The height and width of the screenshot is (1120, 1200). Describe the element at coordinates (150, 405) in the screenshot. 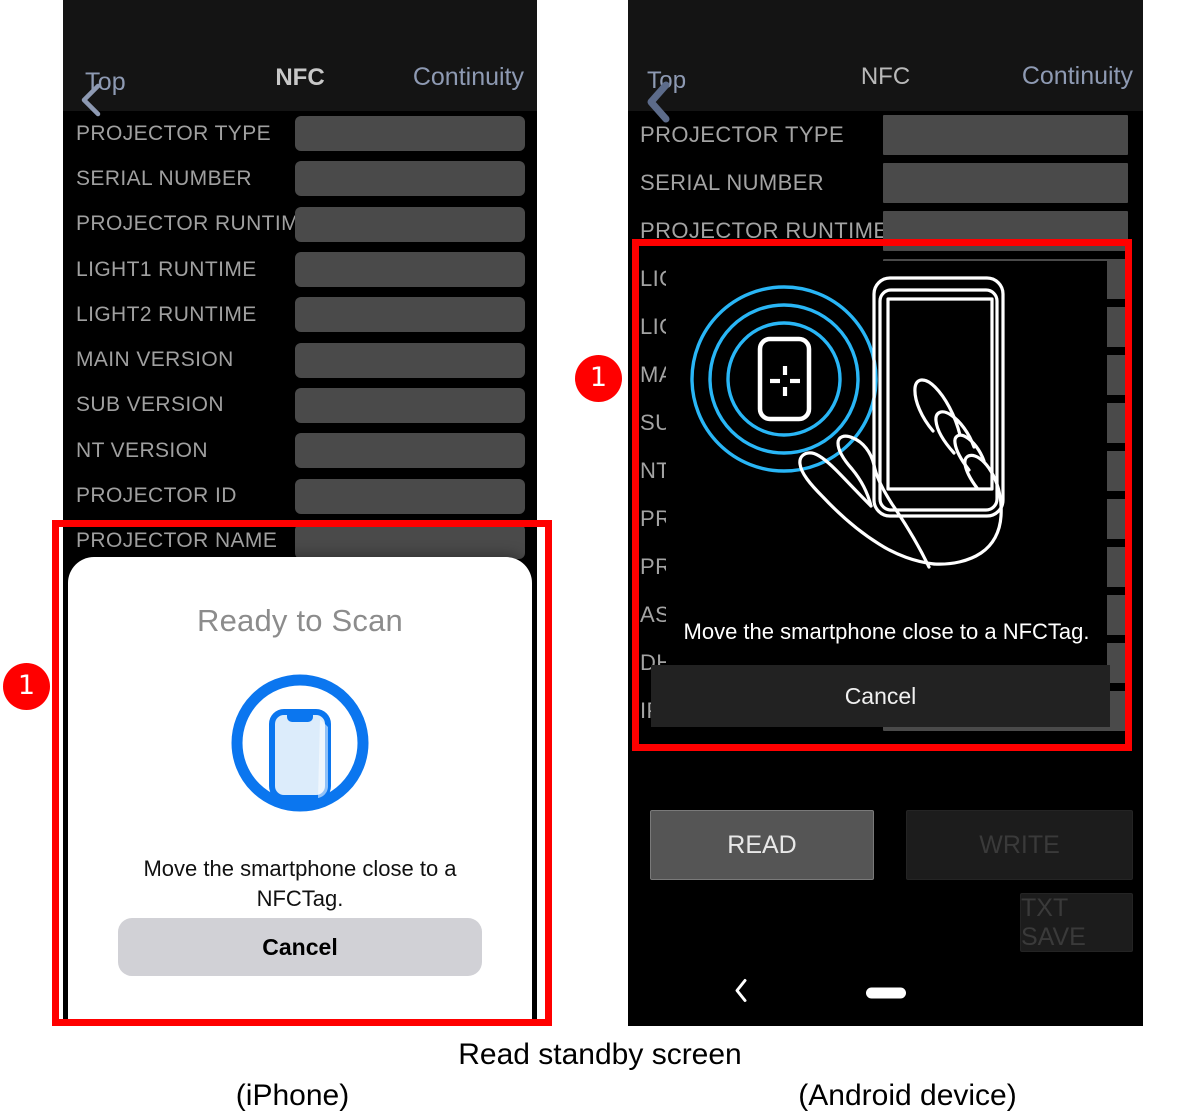

I see `form-row-label: SUB VERSION` at that location.